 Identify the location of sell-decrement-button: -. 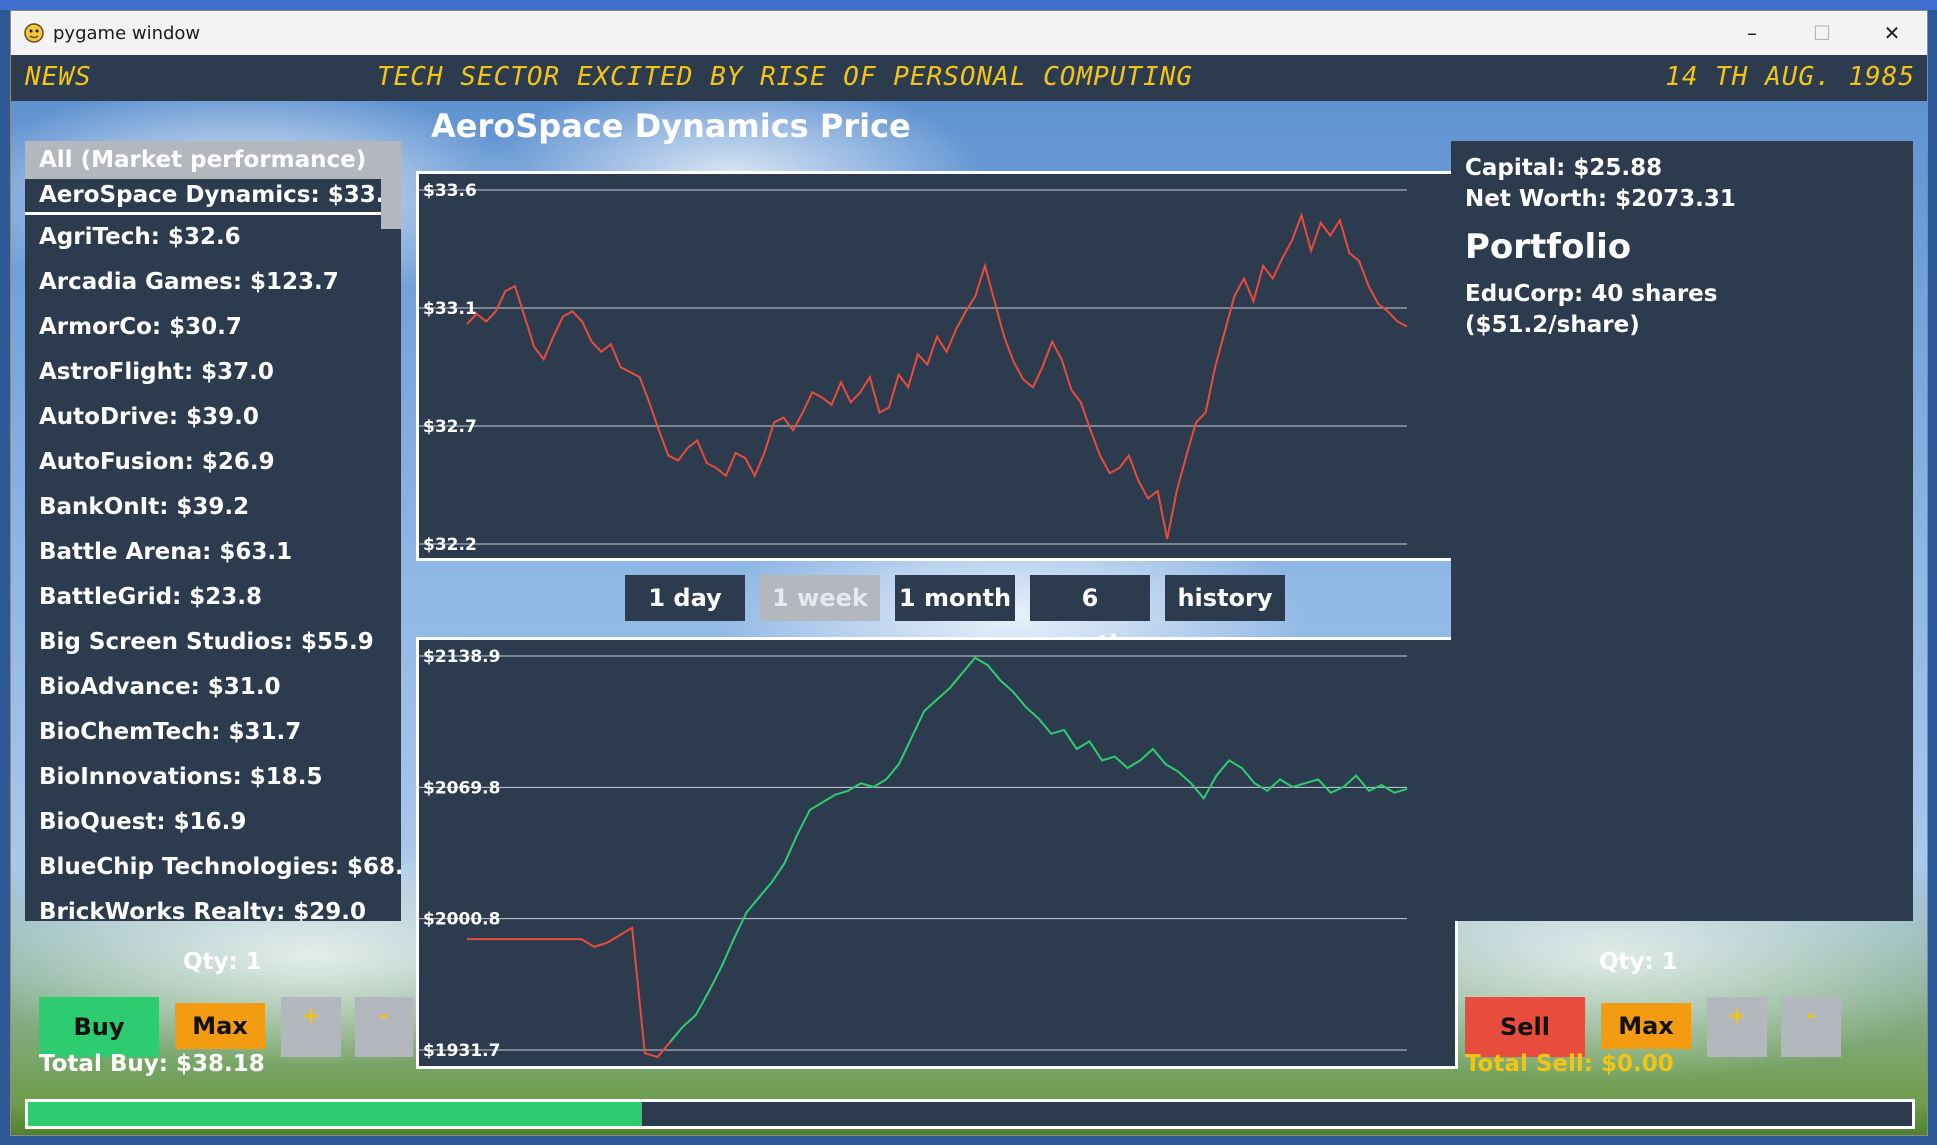
(1811, 1027).